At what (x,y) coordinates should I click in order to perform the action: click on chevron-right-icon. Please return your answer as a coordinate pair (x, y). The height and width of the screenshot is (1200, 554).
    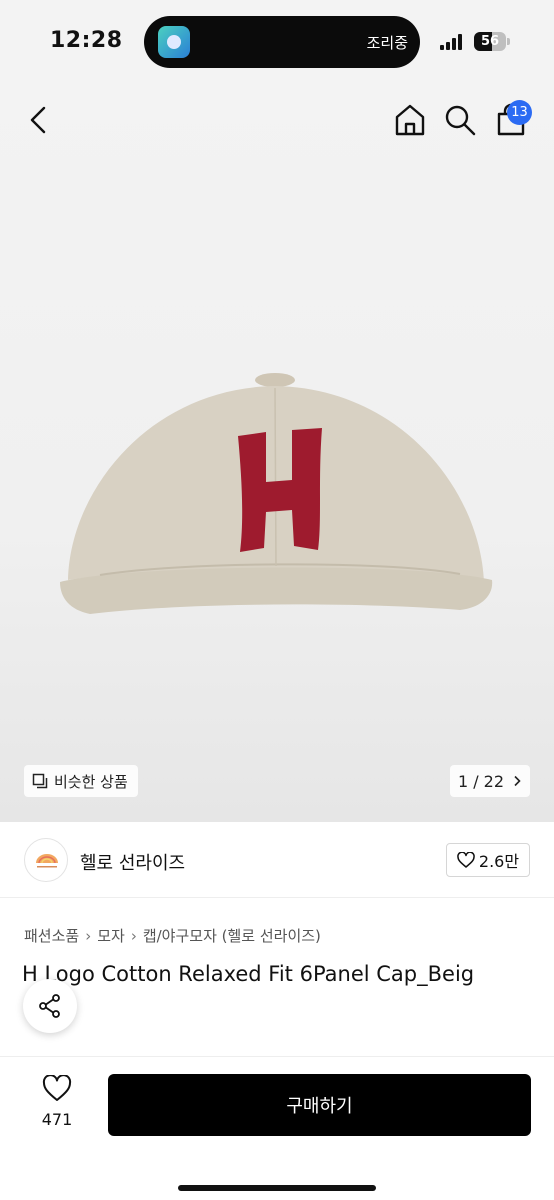
    Looking at the image, I should click on (517, 781).